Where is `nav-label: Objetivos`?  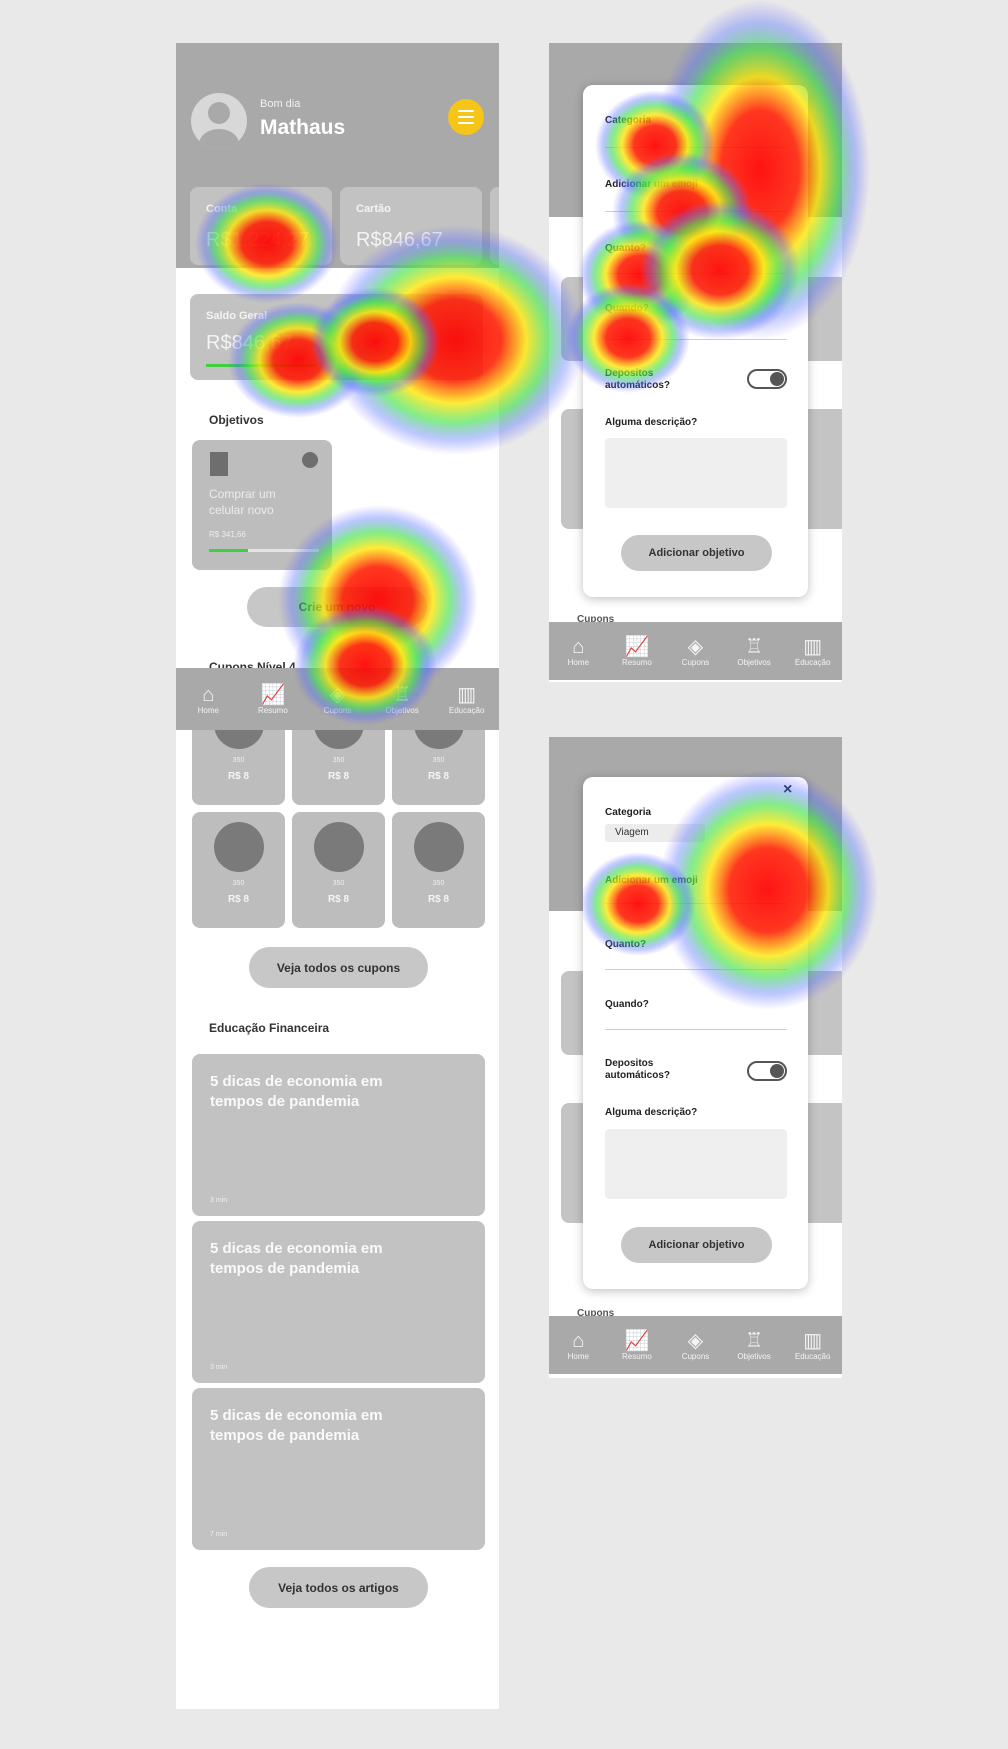
nav-label: Objetivos is located at coordinates (754, 1356).